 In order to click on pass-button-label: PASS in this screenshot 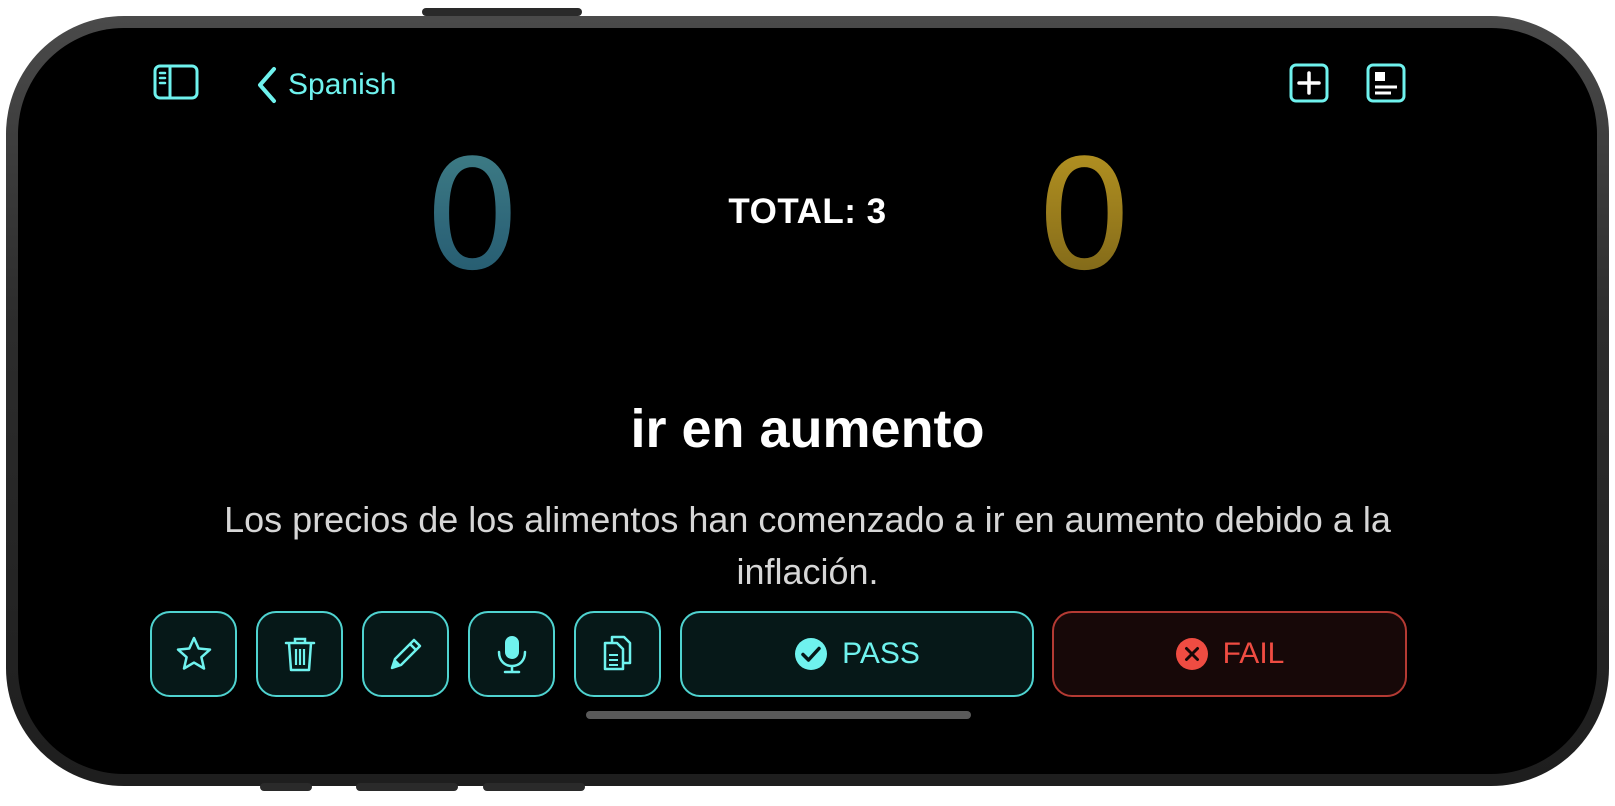, I will do `click(881, 653)`.